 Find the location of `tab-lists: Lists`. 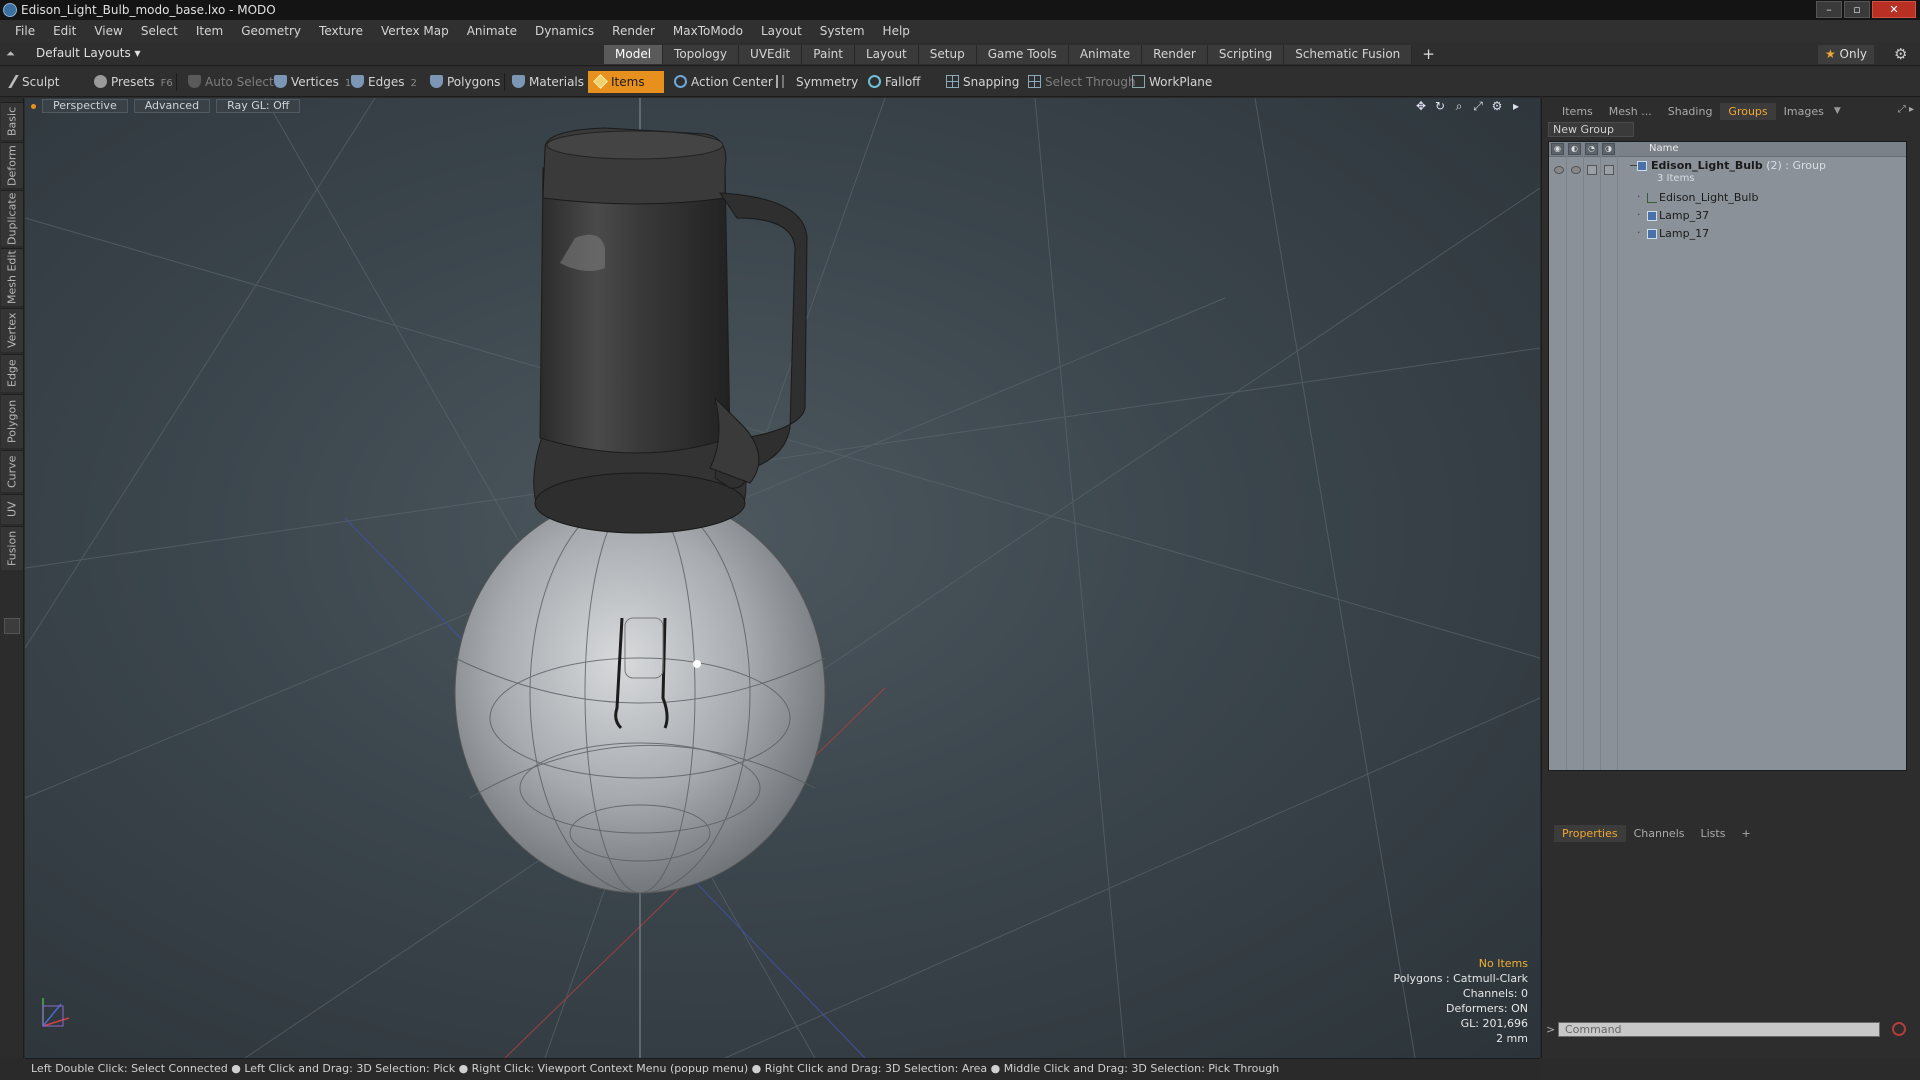

tab-lists: Lists is located at coordinates (1713, 833).